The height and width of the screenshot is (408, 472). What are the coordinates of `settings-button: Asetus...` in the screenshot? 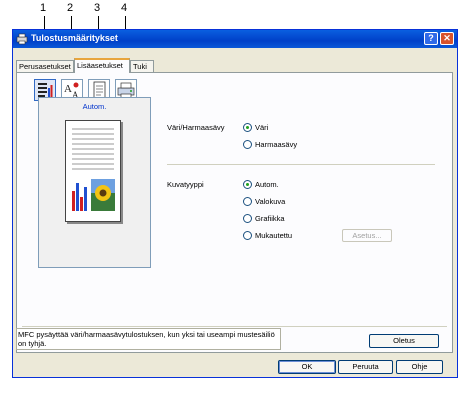 It's located at (367, 235).